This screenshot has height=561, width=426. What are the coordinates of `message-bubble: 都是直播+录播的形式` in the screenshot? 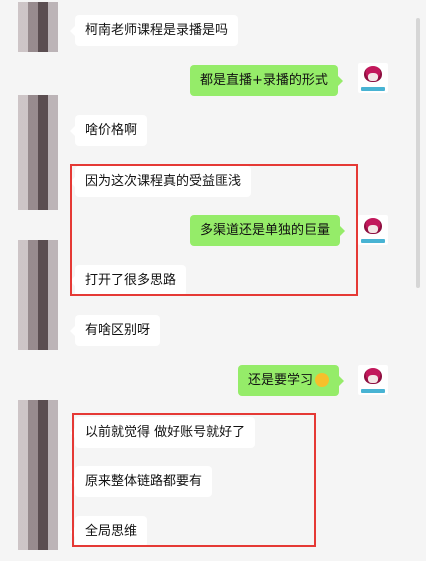 It's located at (266, 80).